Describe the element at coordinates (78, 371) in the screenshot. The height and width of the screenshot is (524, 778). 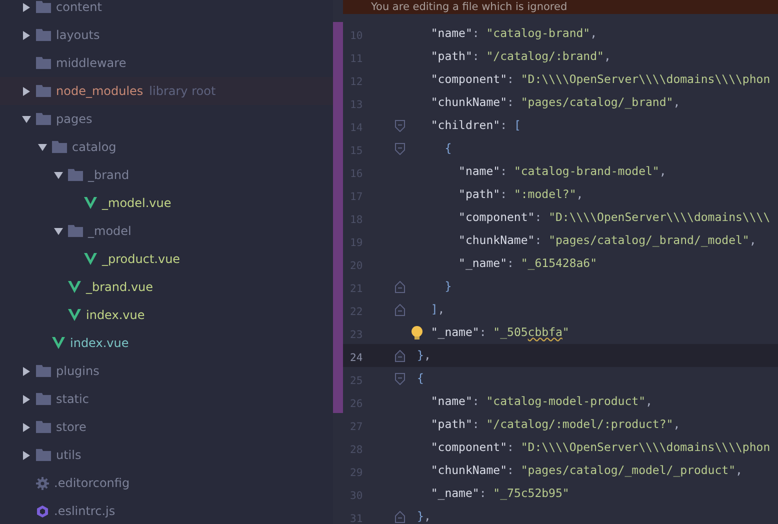
I see `tree-item: plugins` at that location.